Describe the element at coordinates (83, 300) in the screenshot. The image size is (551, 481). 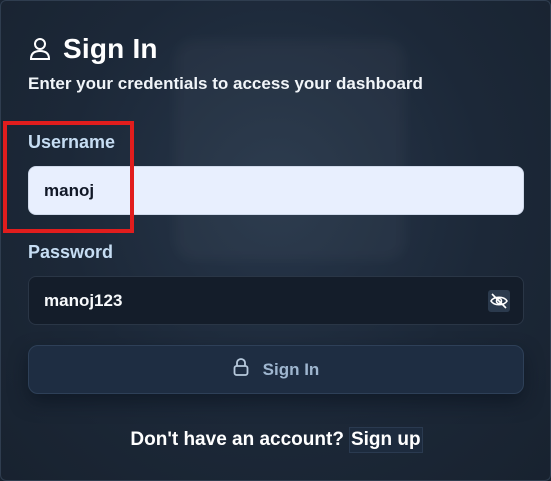
I see `password-value: manoj123` at that location.